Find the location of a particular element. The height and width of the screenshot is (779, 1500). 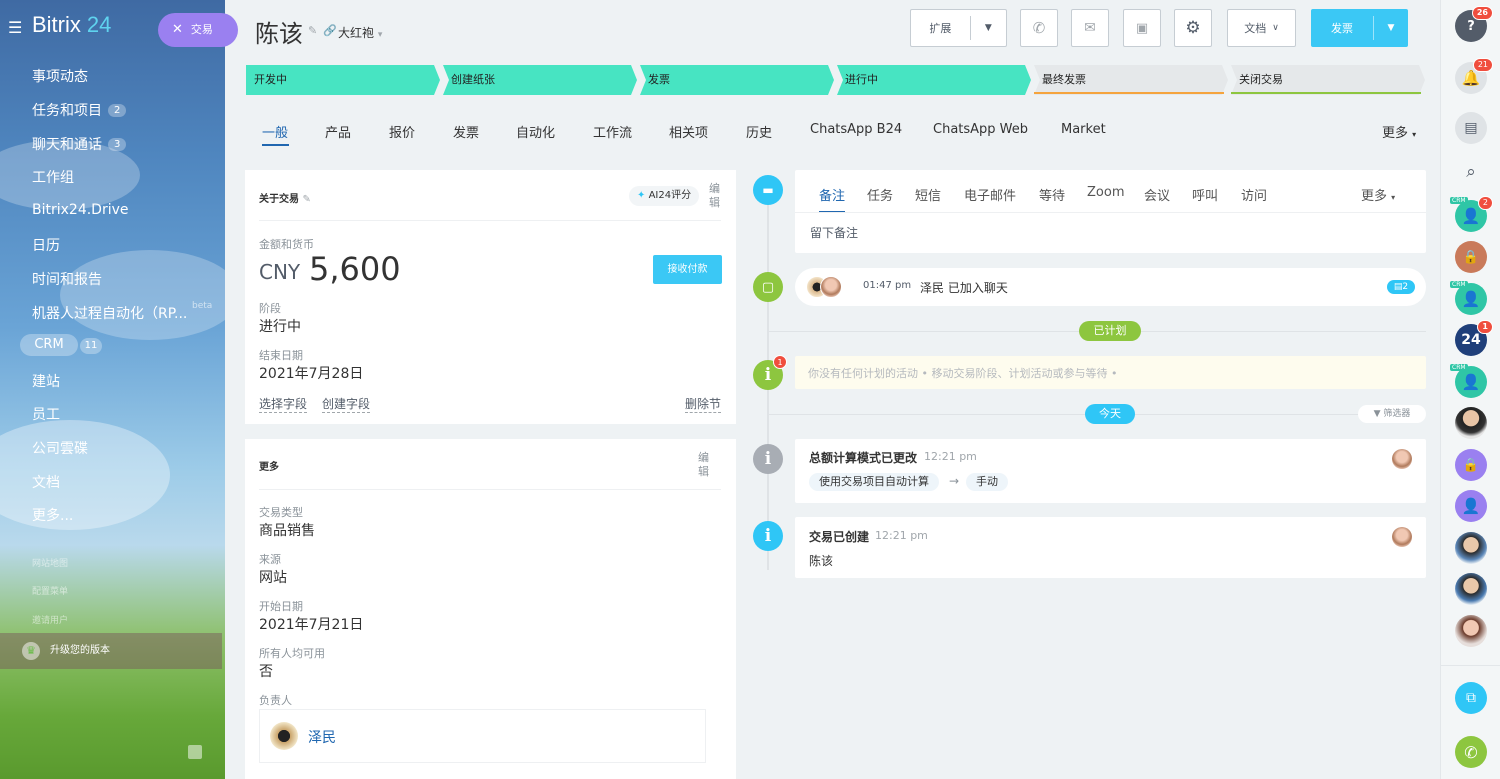

menu-item-sites: 建站 is located at coordinates (46, 381).